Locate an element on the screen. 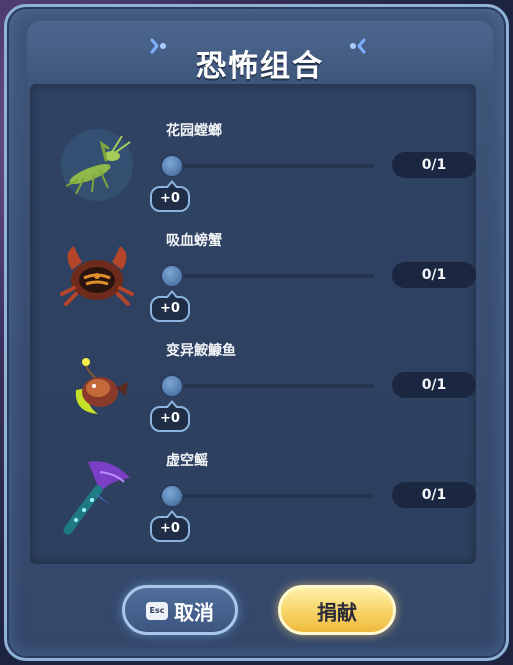 The height and width of the screenshot is (665, 513). title-bar: 恐怖组合 is located at coordinates (260, 54).